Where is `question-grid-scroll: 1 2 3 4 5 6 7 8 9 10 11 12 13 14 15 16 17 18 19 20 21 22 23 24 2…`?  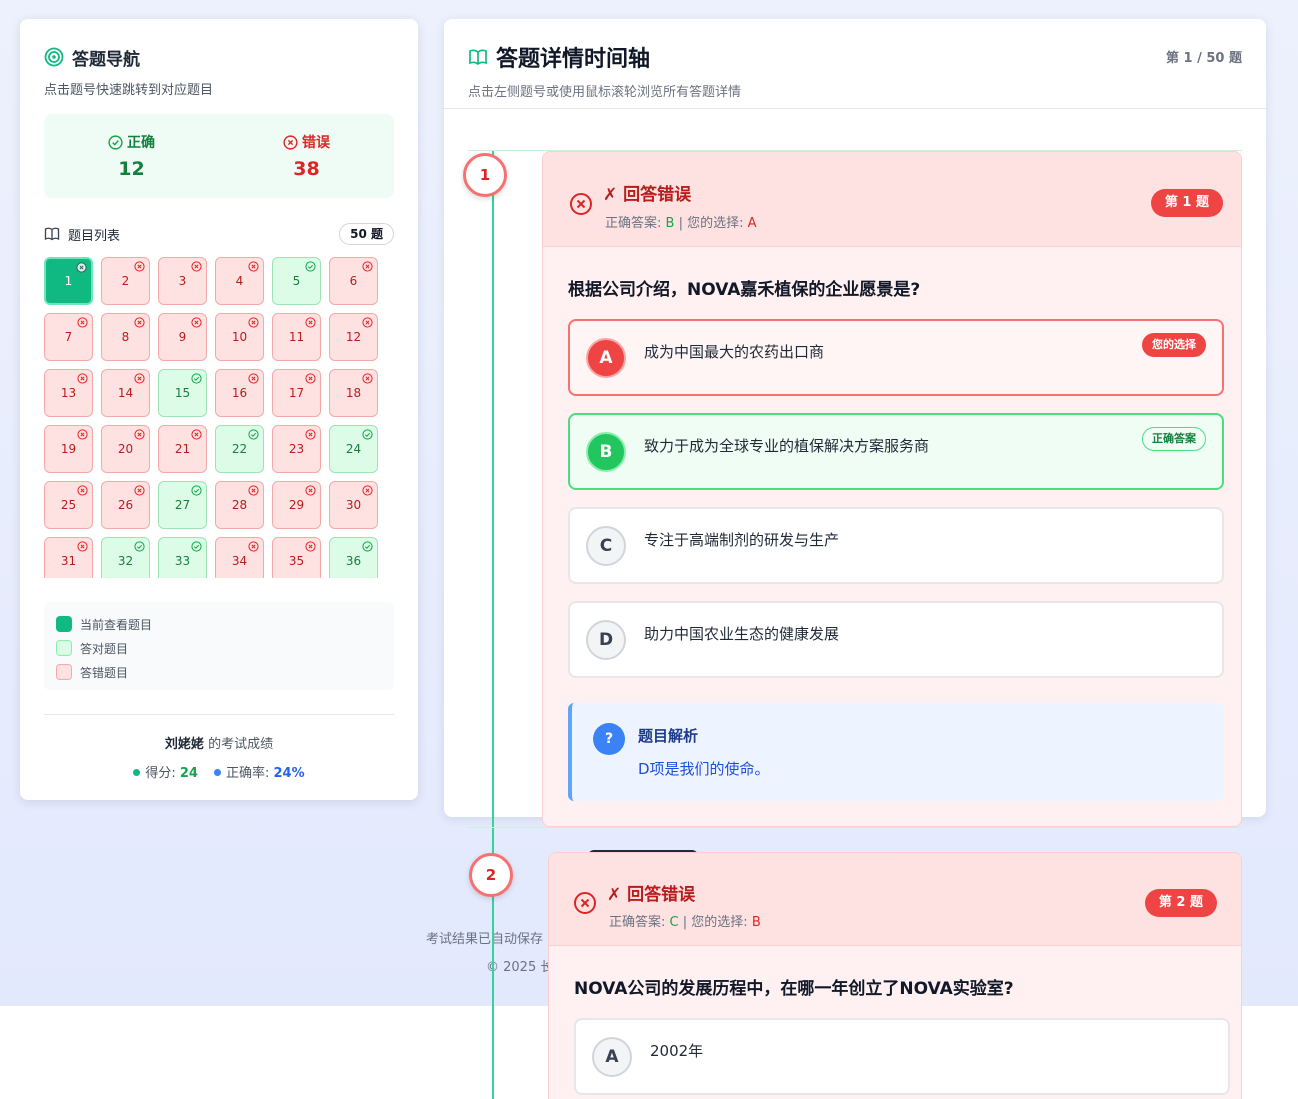
question-grid-scroll: 1 2 3 4 5 6 7 8 9 10 11 12 13 14 15 16 17 18 19 20 21 22 23 24 2… is located at coordinates (219, 417).